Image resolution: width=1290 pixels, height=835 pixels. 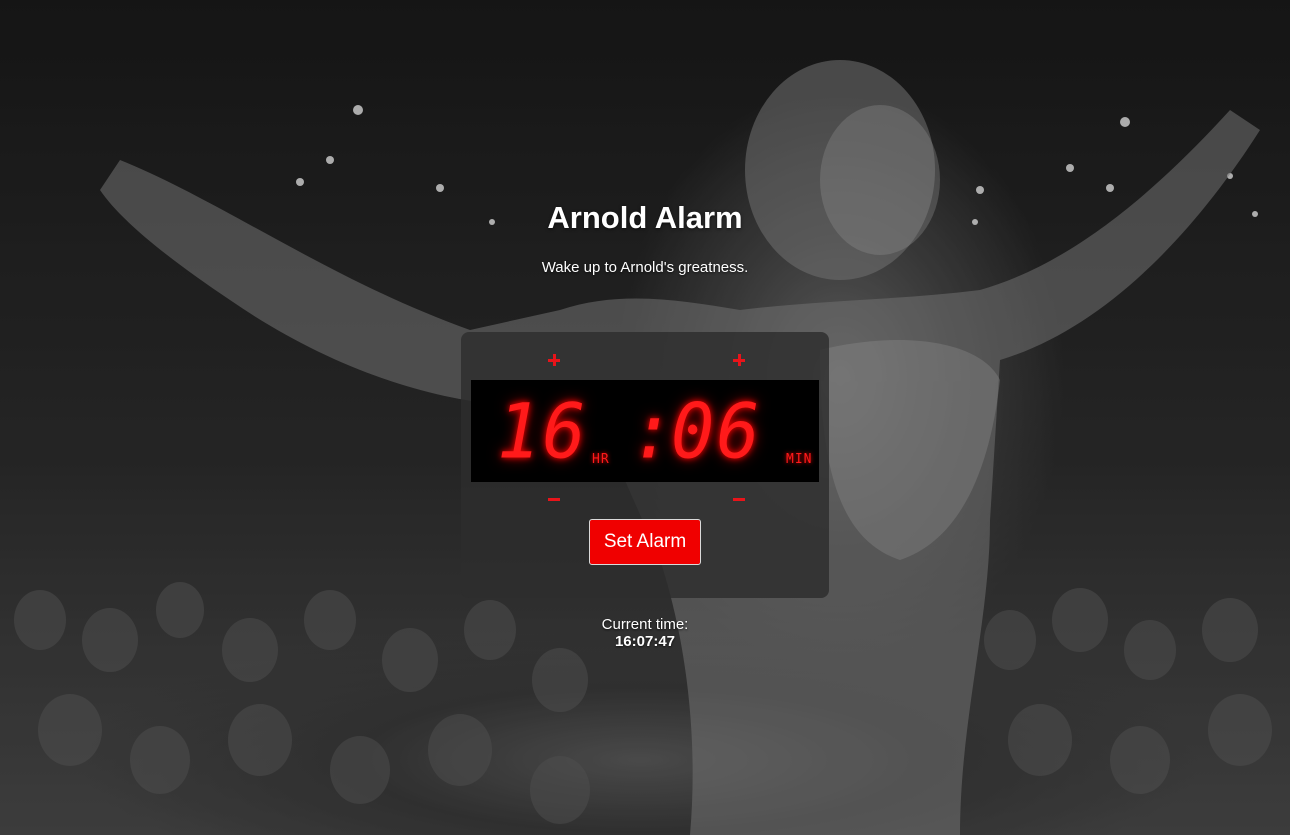 What do you see at coordinates (799, 459) in the screenshot?
I see `minutes-unit-label: MIN` at bounding box center [799, 459].